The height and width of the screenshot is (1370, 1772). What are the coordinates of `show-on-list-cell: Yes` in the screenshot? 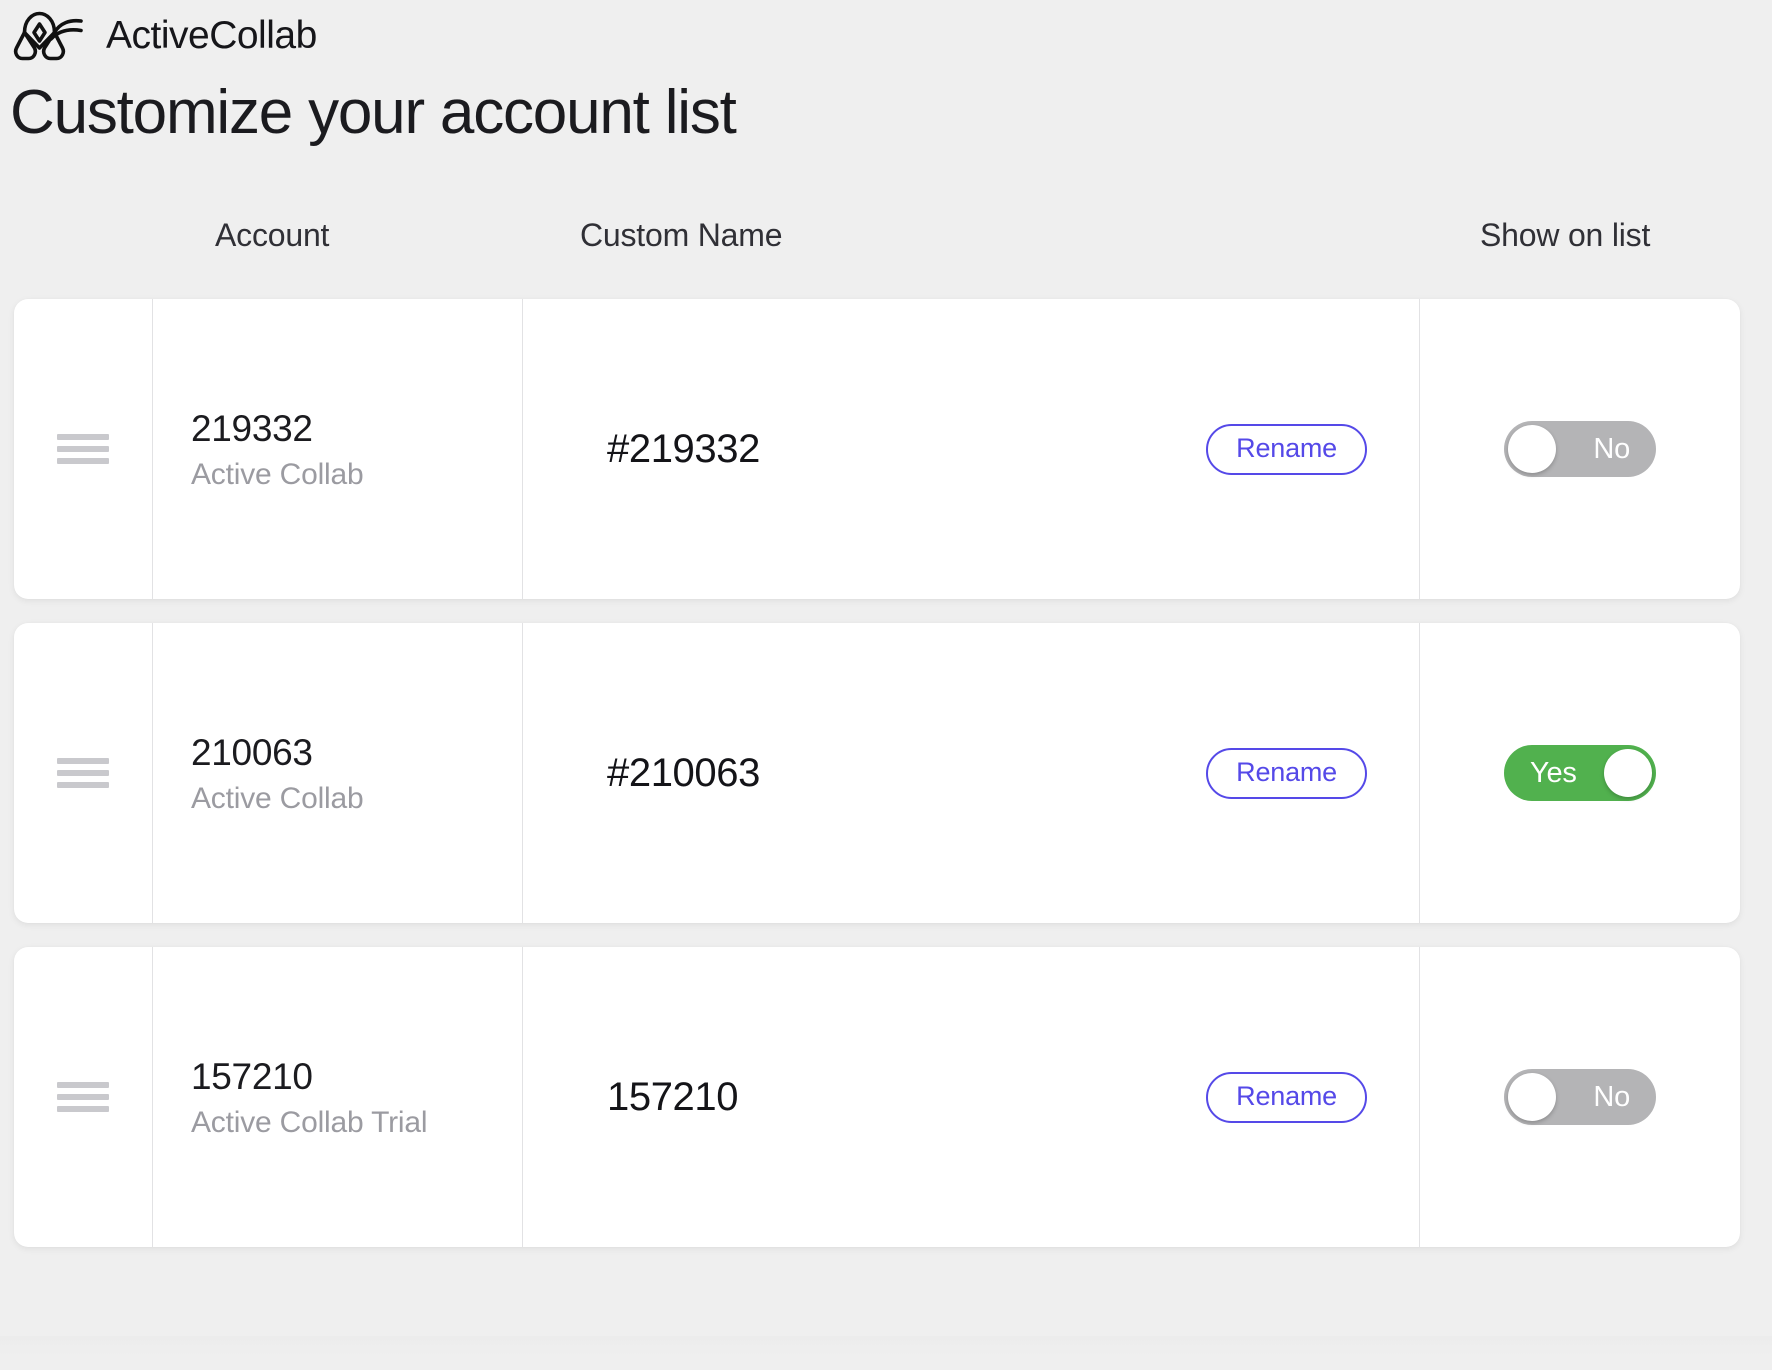 It's located at (1580, 773).